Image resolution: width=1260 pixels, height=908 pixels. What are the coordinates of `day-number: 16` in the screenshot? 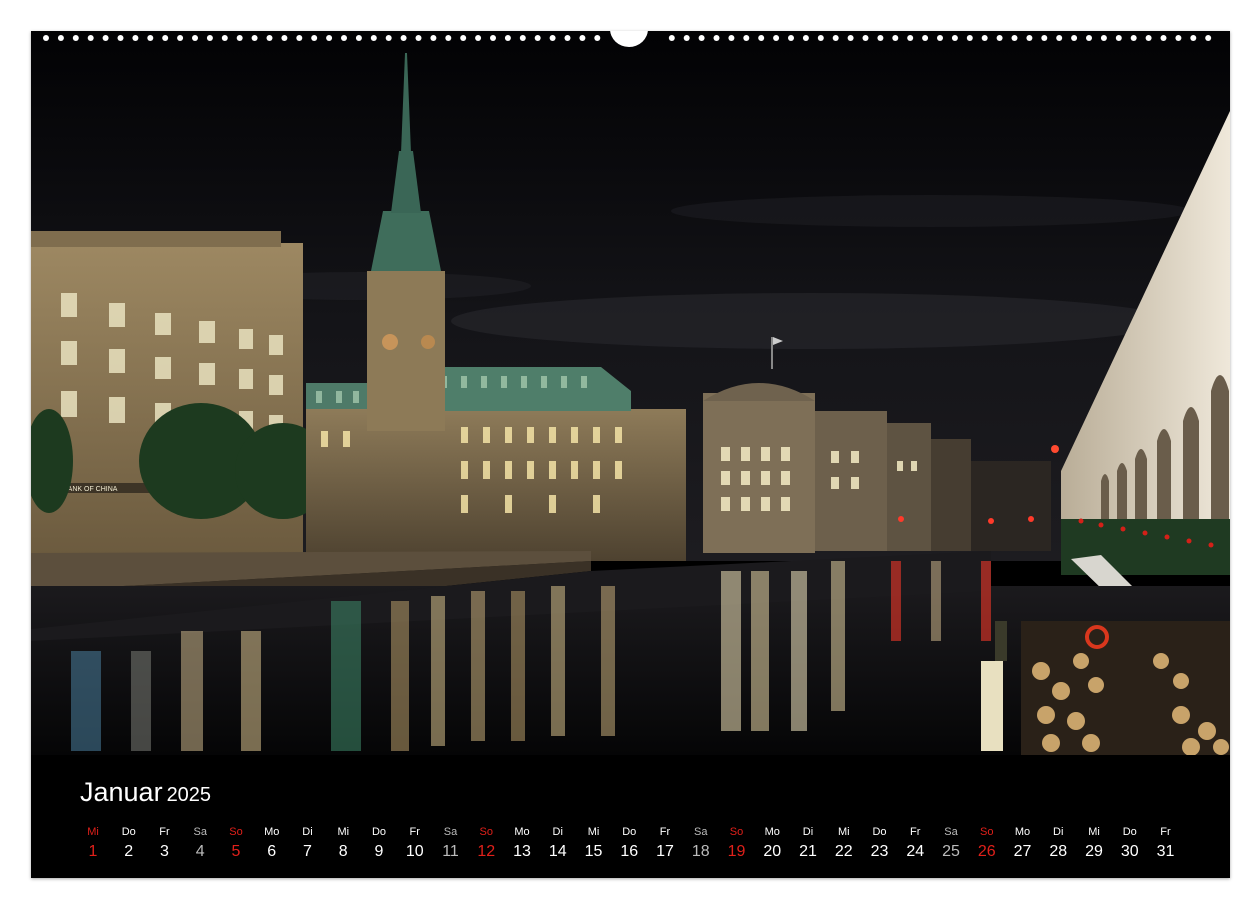 It's located at (629, 851).